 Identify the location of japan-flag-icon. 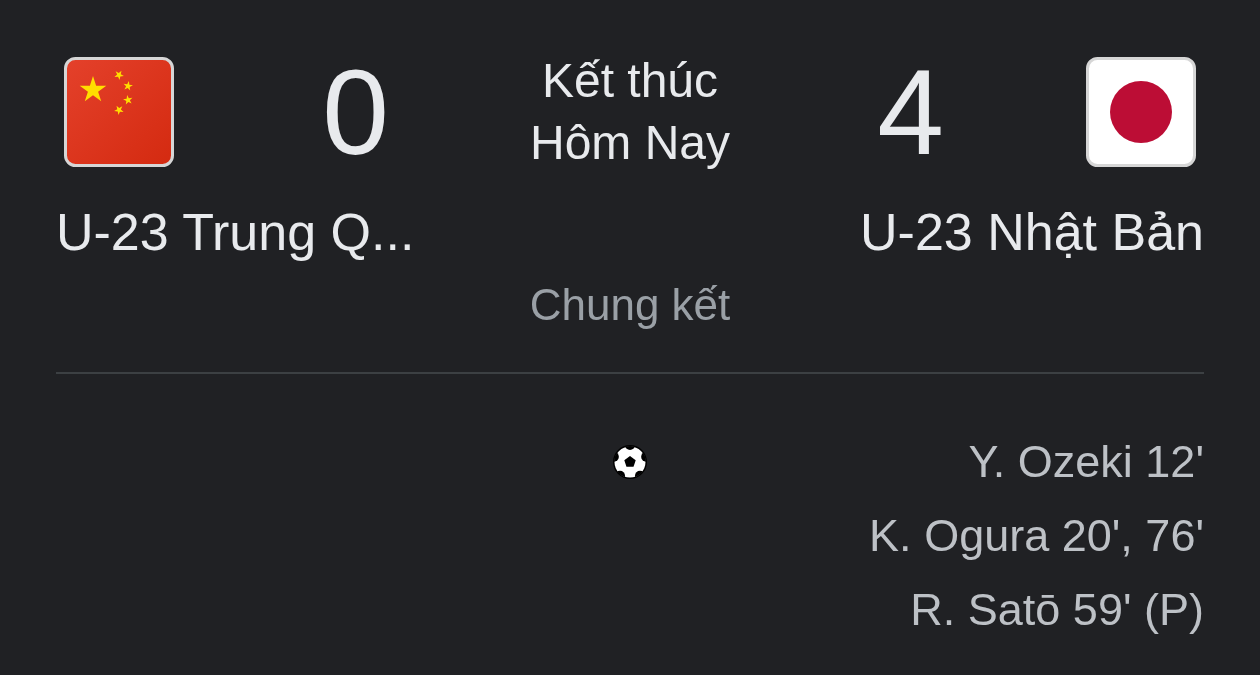
(1141, 112).